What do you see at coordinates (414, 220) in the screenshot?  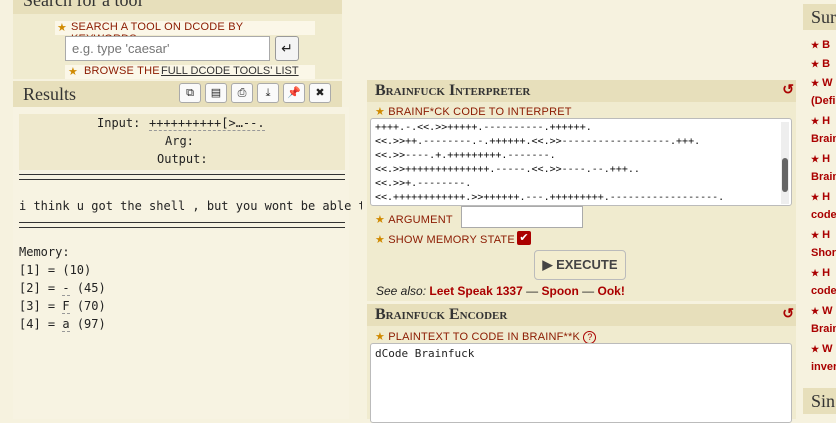 I see `argument-label: ★ ARGUMENT` at bounding box center [414, 220].